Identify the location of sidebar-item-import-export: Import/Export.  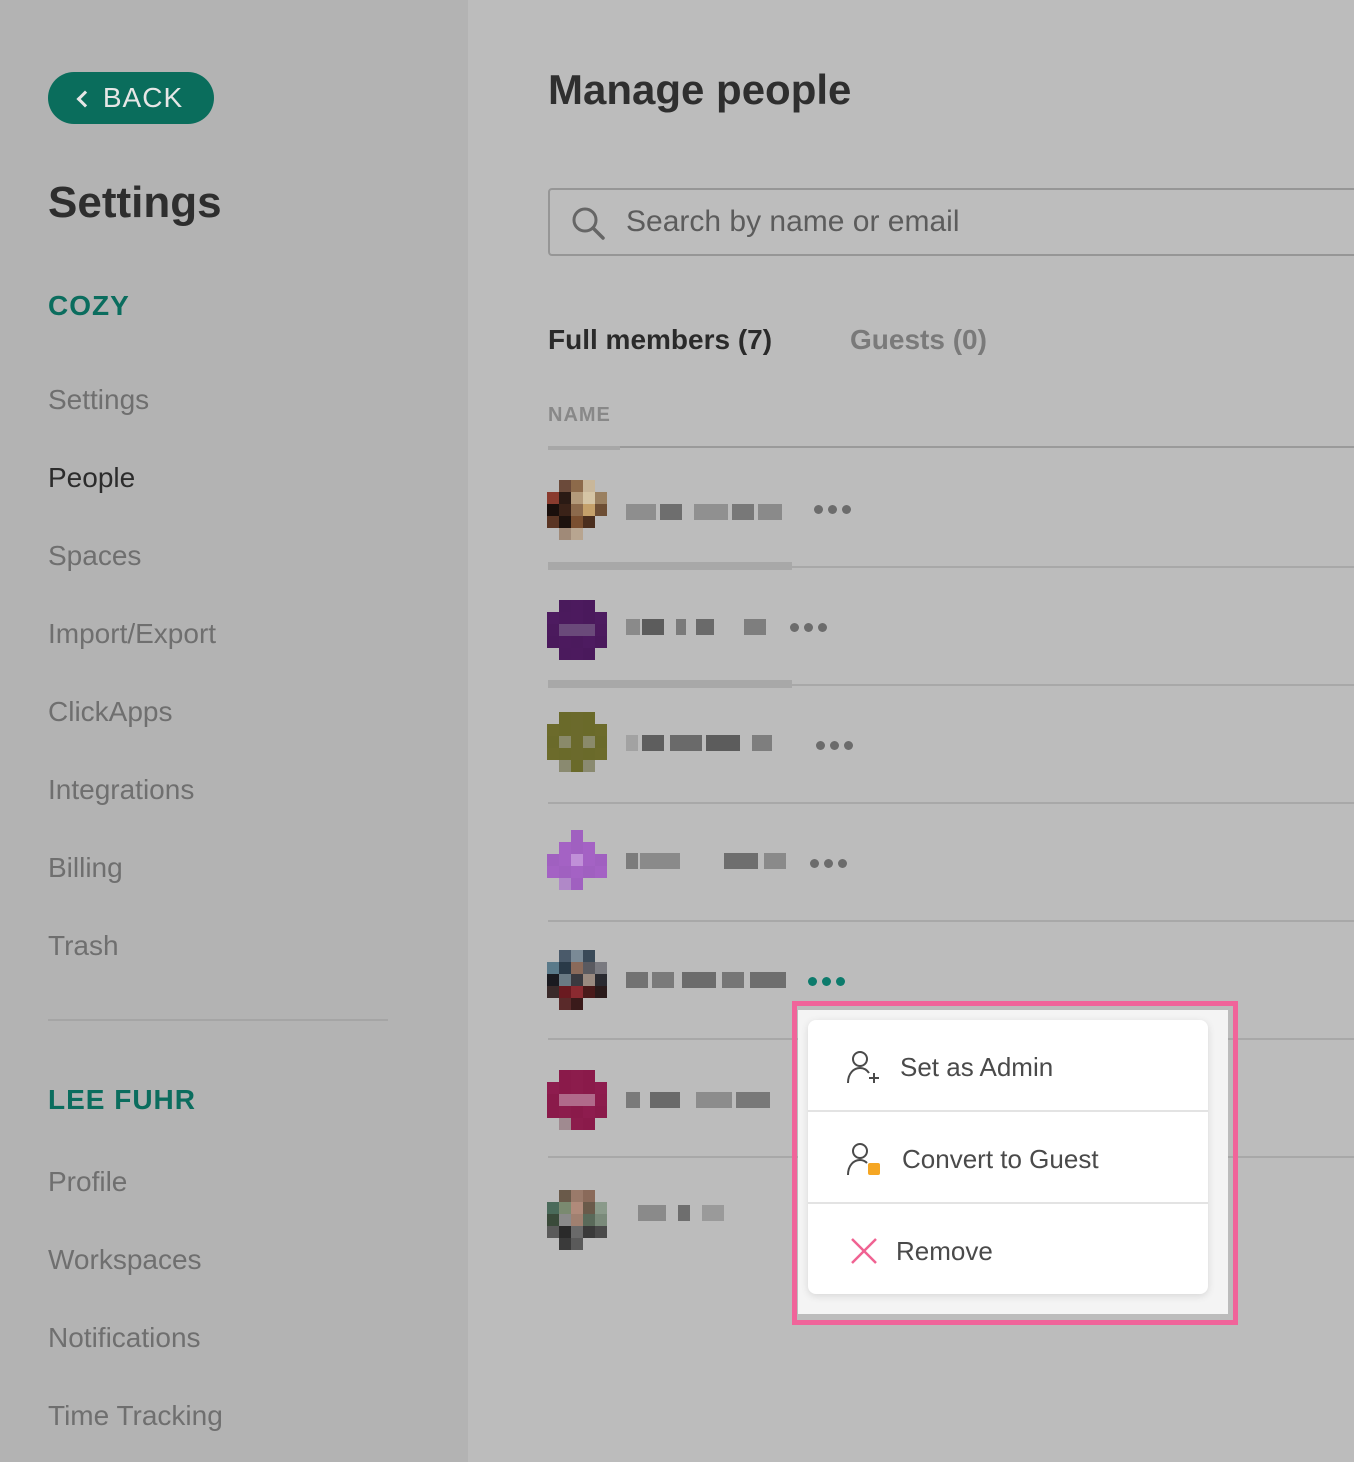
(132, 634).